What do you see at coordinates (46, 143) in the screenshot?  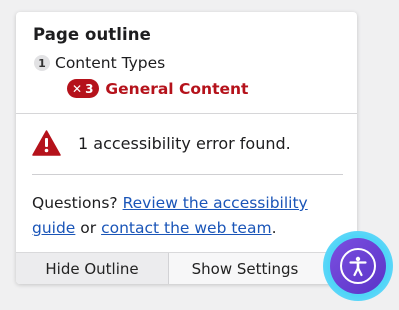 I see `warning-triangle-icon` at bounding box center [46, 143].